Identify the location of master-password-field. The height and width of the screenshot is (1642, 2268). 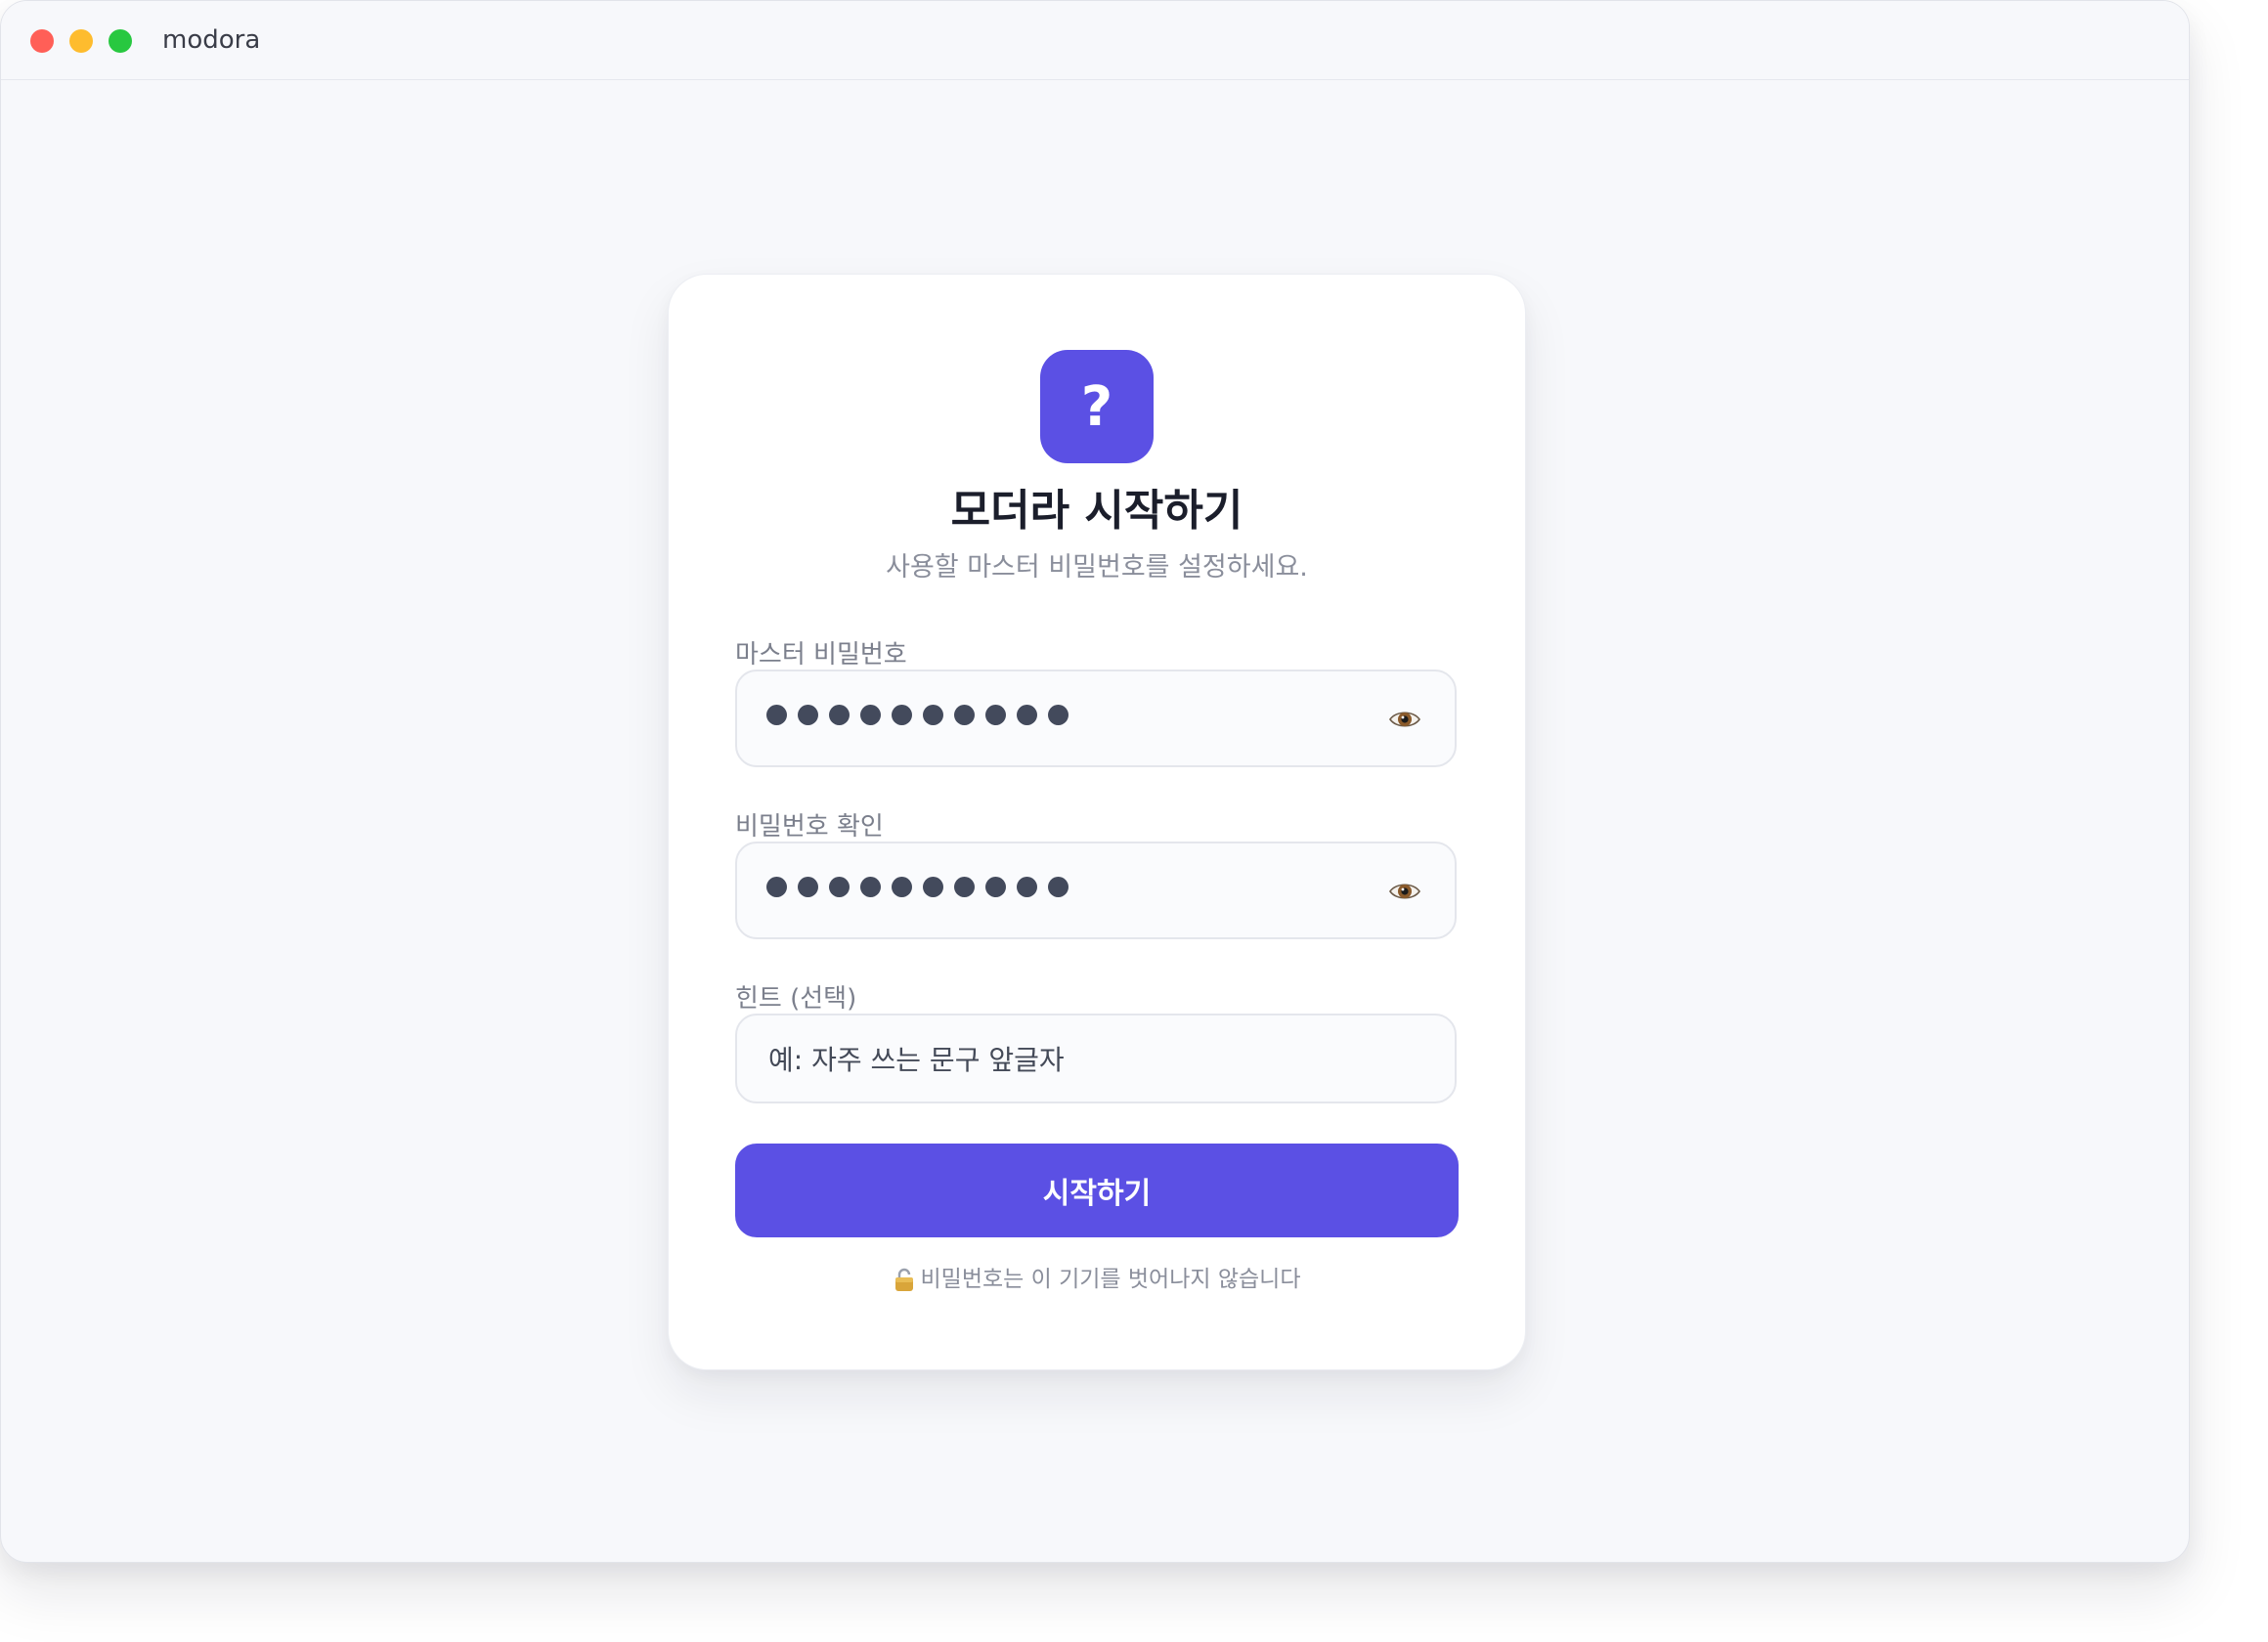
(1096, 718).